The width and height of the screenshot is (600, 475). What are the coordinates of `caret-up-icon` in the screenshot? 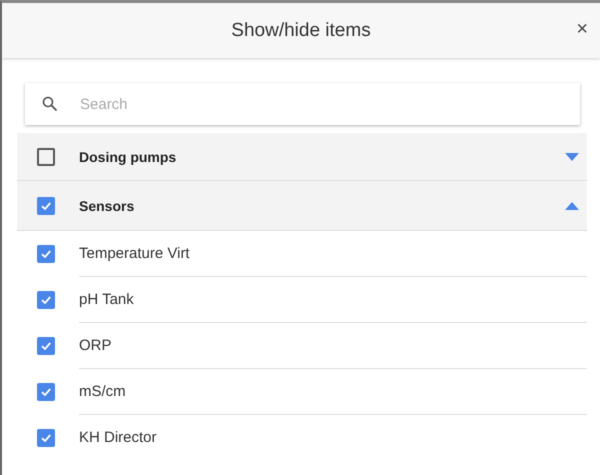 It's located at (572, 206).